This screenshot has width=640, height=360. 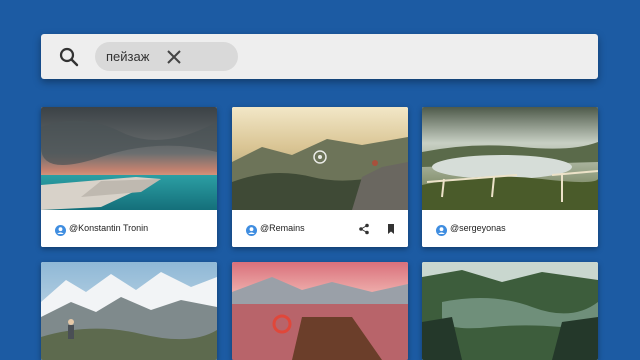 I want to click on photo-pier-sunset, so click(x=320, y=311).